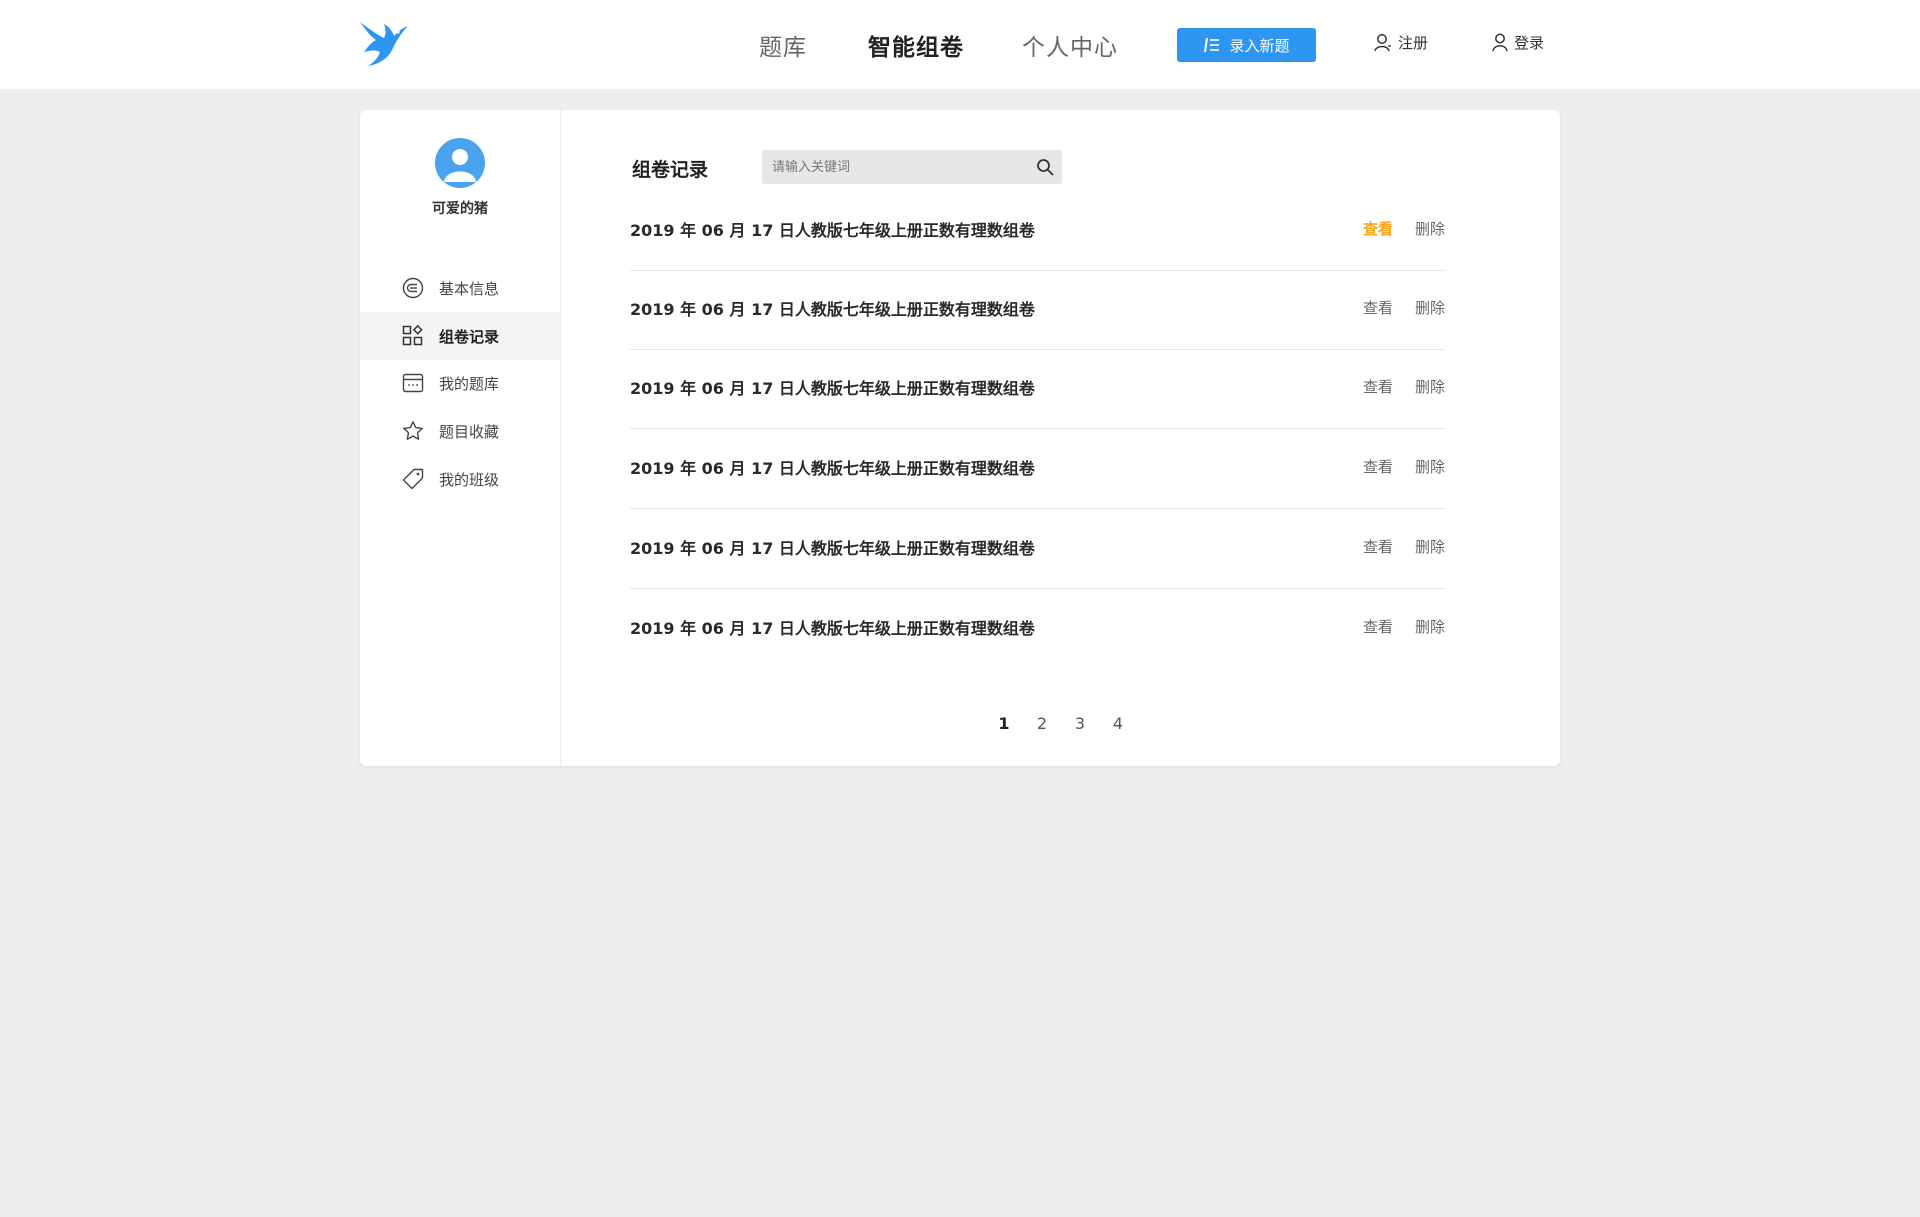 The image size is (1920, 1217). I want to click on bird-logo-icon, so click(384, 44).